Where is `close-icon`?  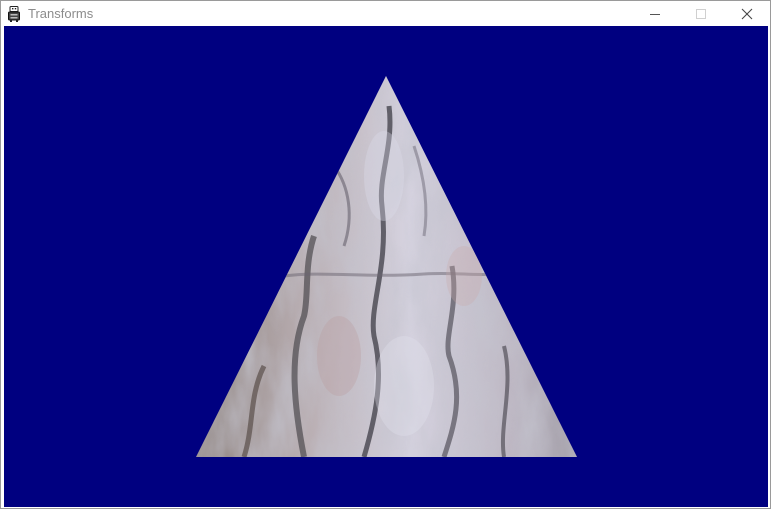
close-icon is located at coordinates (747, 13).